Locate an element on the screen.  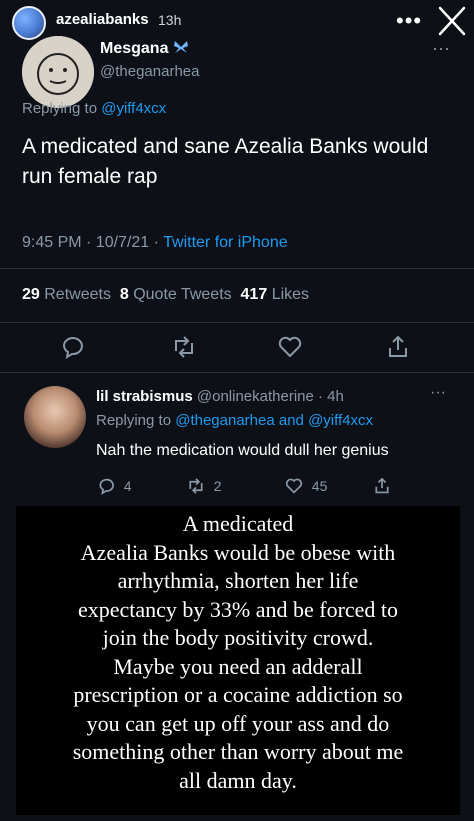
tweet-stats: 29 Retweets 8 Quote Tweets 417 Likes is located at coordinates (165, 295).